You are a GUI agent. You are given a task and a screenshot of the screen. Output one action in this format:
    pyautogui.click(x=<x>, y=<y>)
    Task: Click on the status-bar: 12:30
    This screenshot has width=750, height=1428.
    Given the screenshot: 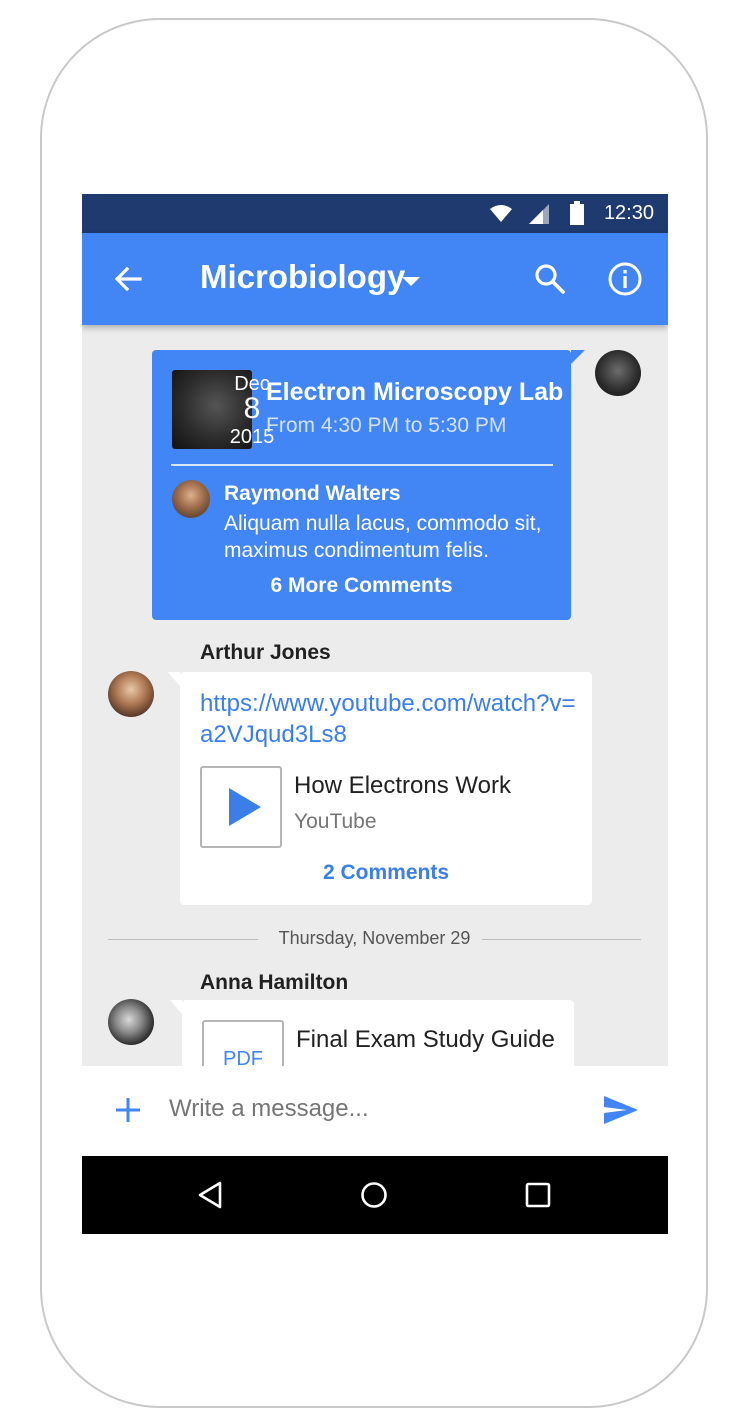 What is the action you would take?
    pyautogui.click(x=375, y=213)
    